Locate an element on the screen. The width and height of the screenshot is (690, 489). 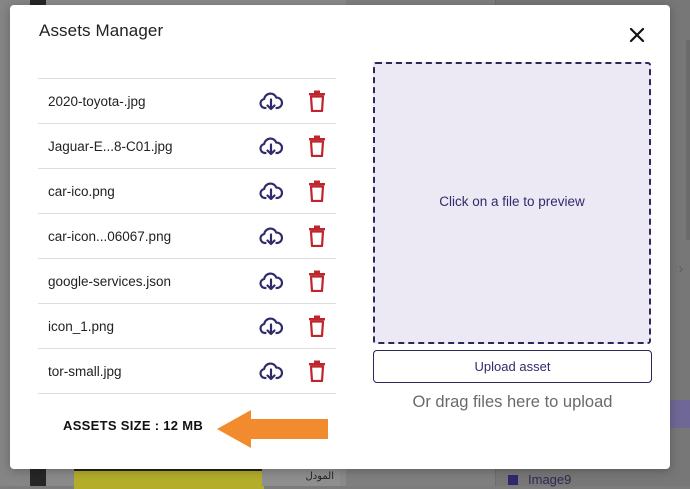
file-name: car-icon...06067.png is located at coordinates (109, 236).